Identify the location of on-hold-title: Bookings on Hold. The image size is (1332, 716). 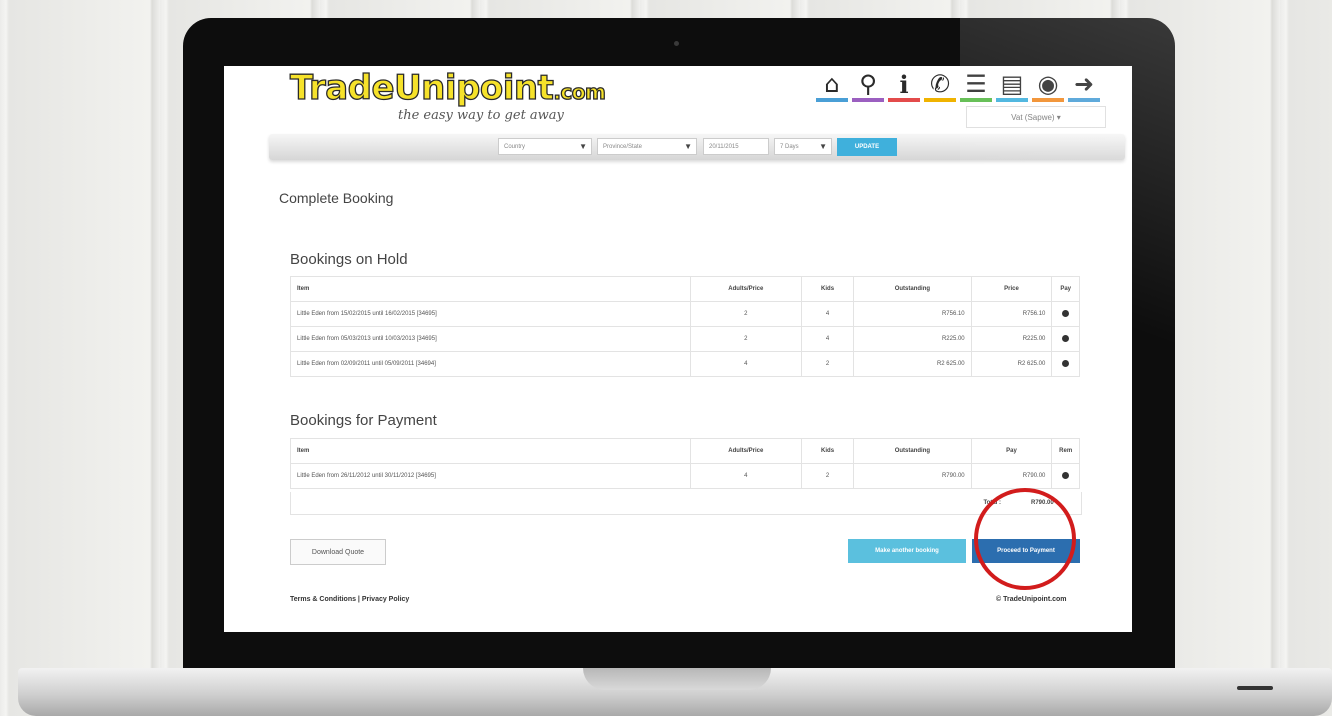
(349, 259).